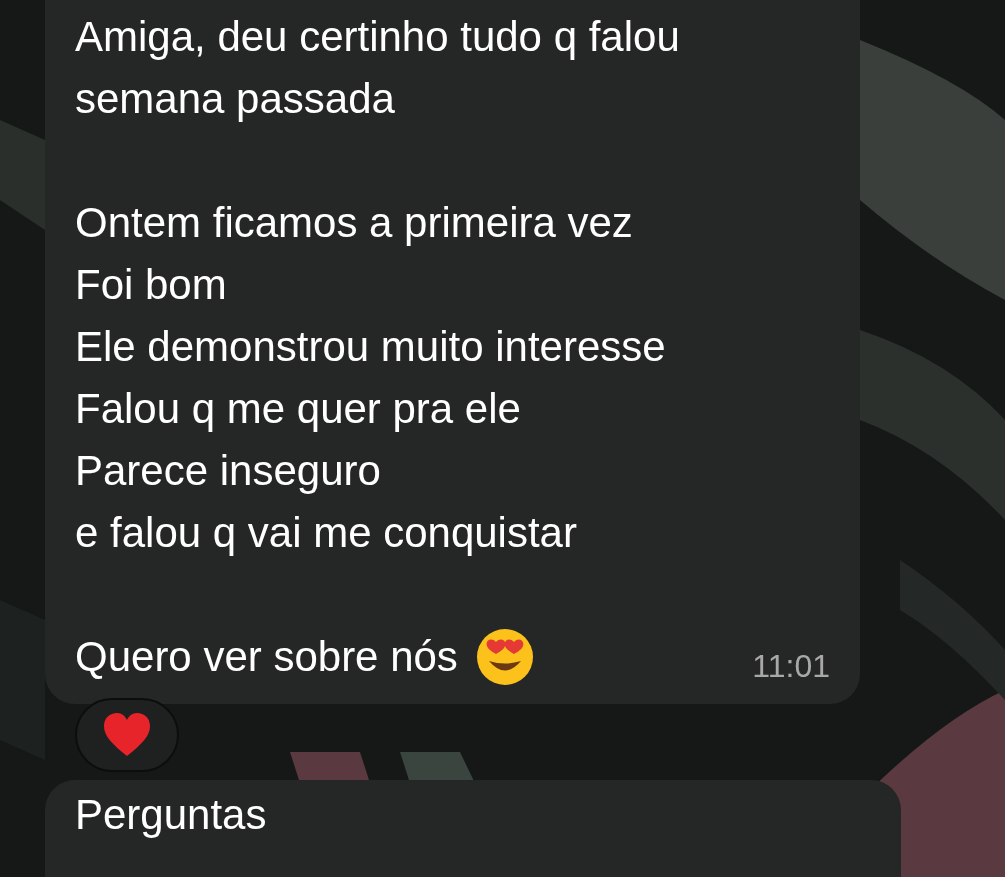 Image resolution: width=1005 pixels, height=877 pixels. Describe the element at coordinates (298, 409) in the screenshot. I see `message-text: Falou q me quer pra ele` at that location.